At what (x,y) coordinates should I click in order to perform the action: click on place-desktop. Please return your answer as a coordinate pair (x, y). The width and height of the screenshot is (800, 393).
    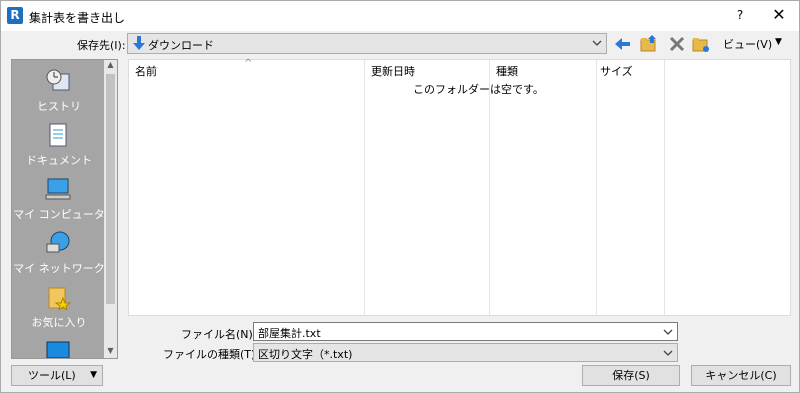
    Looking at the image, I should click on (59, 346).